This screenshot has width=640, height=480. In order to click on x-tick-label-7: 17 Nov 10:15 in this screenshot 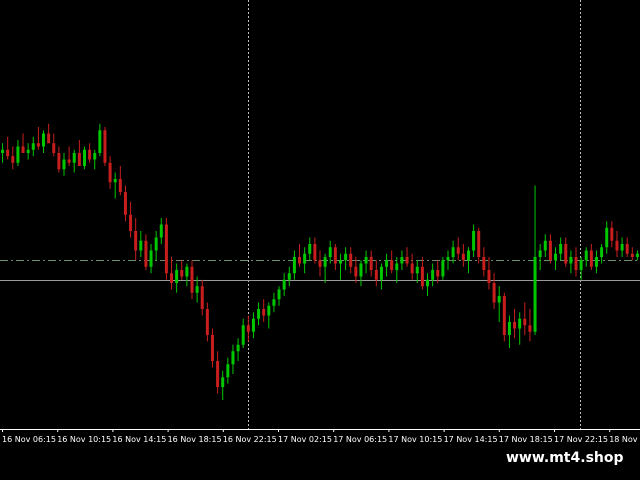, I will do `click(415, 439)`.